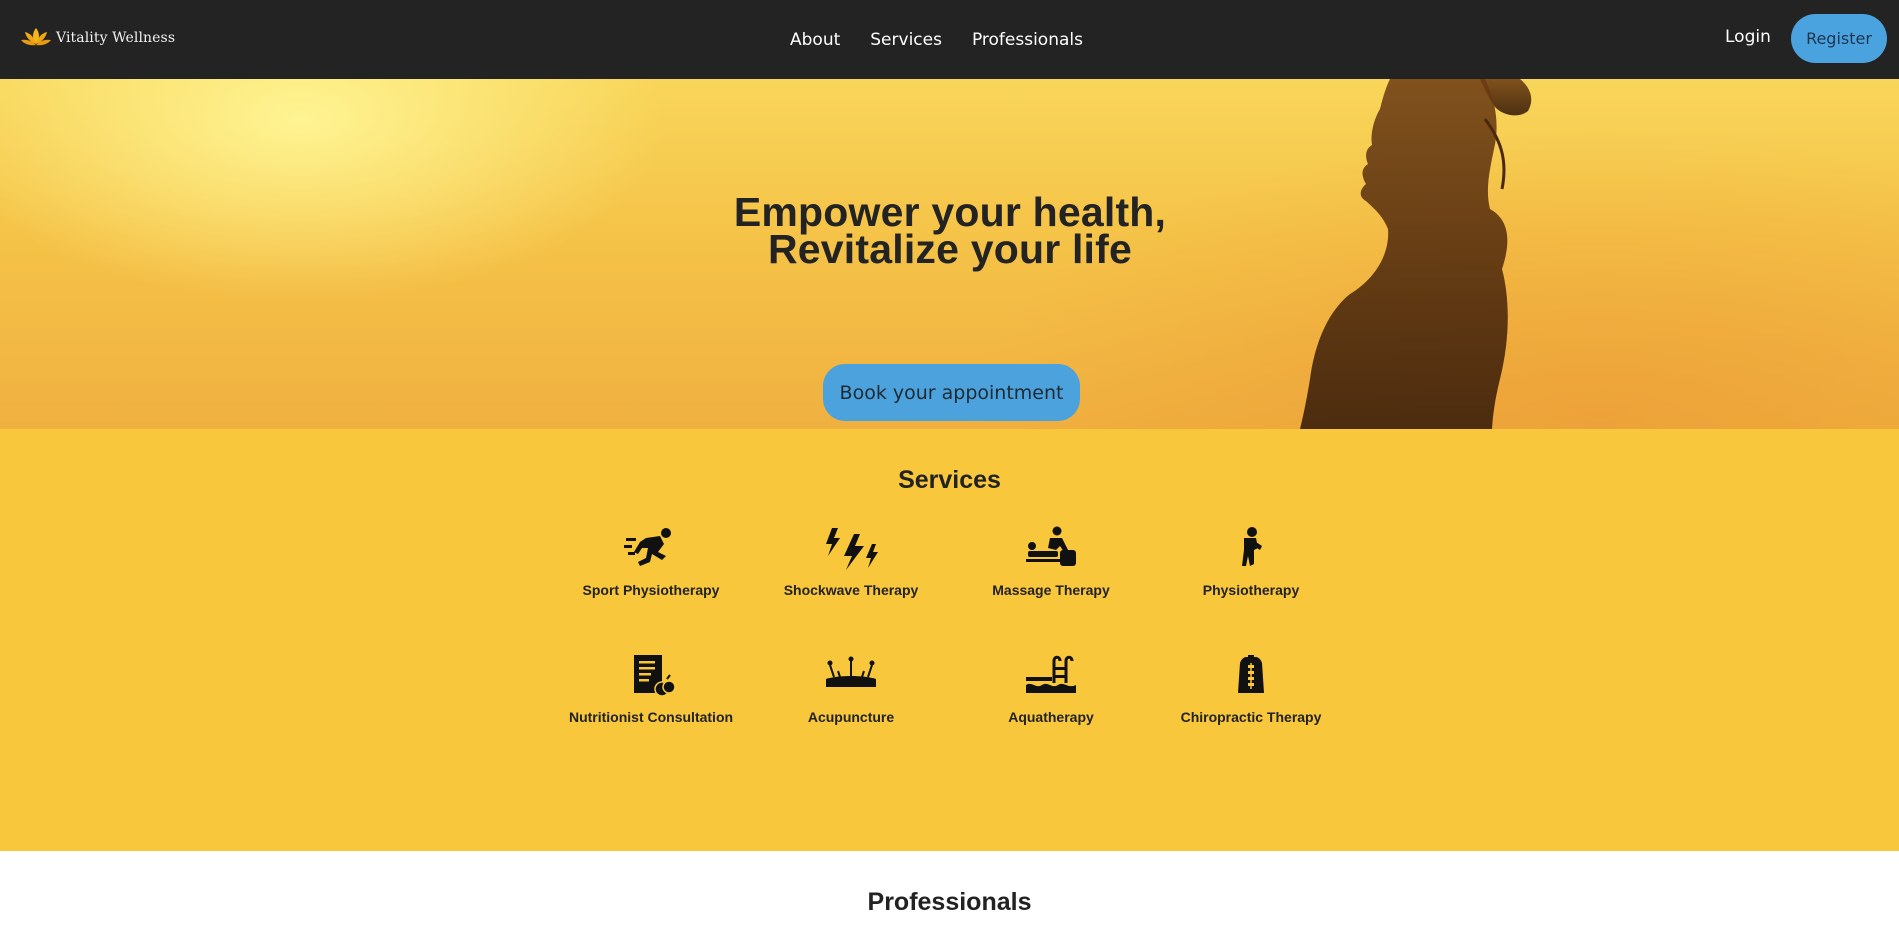 The width and height of the screenshot is (1899, 938). I want to click on nav-about-link: About, so click(815, 40).